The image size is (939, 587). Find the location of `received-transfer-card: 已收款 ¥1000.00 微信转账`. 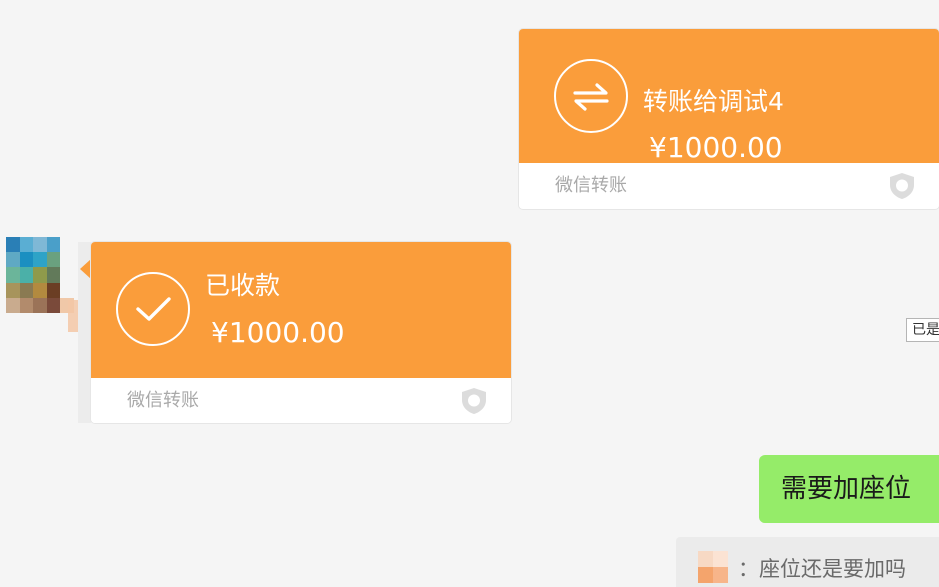

received-transfer-card: 已收款 ¥1000.00 微信转账 is located at coordinates (301, 332).